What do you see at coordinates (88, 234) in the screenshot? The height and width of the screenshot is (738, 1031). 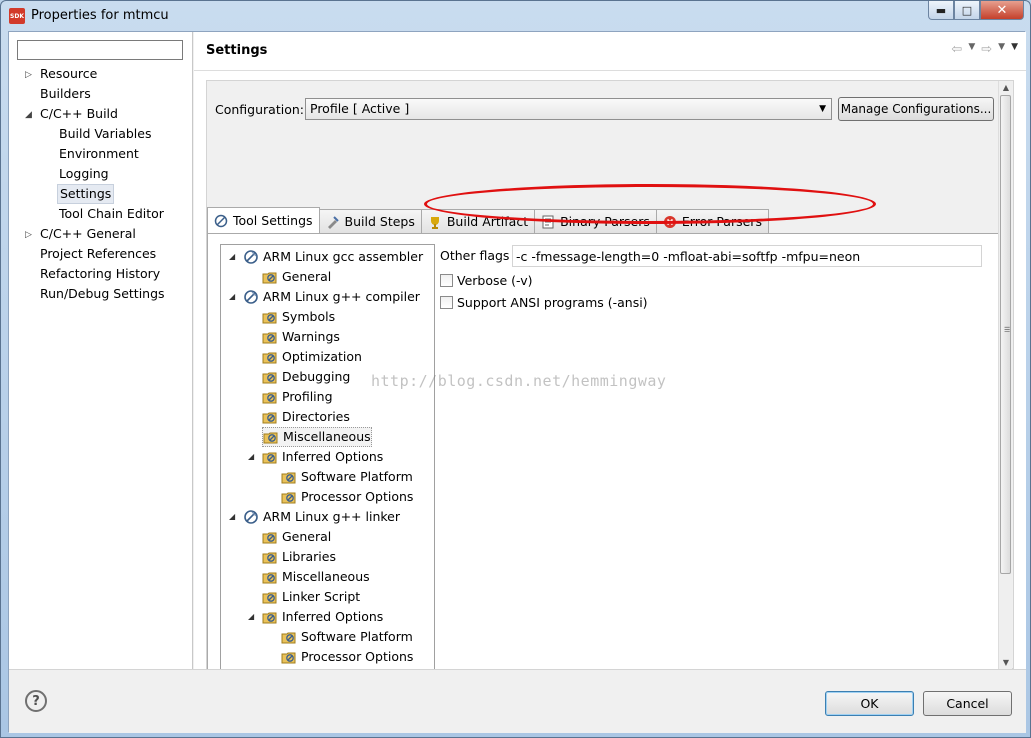 I see `nav-item-cpp-general: C/C++ General` at bounding box center [88, 234].